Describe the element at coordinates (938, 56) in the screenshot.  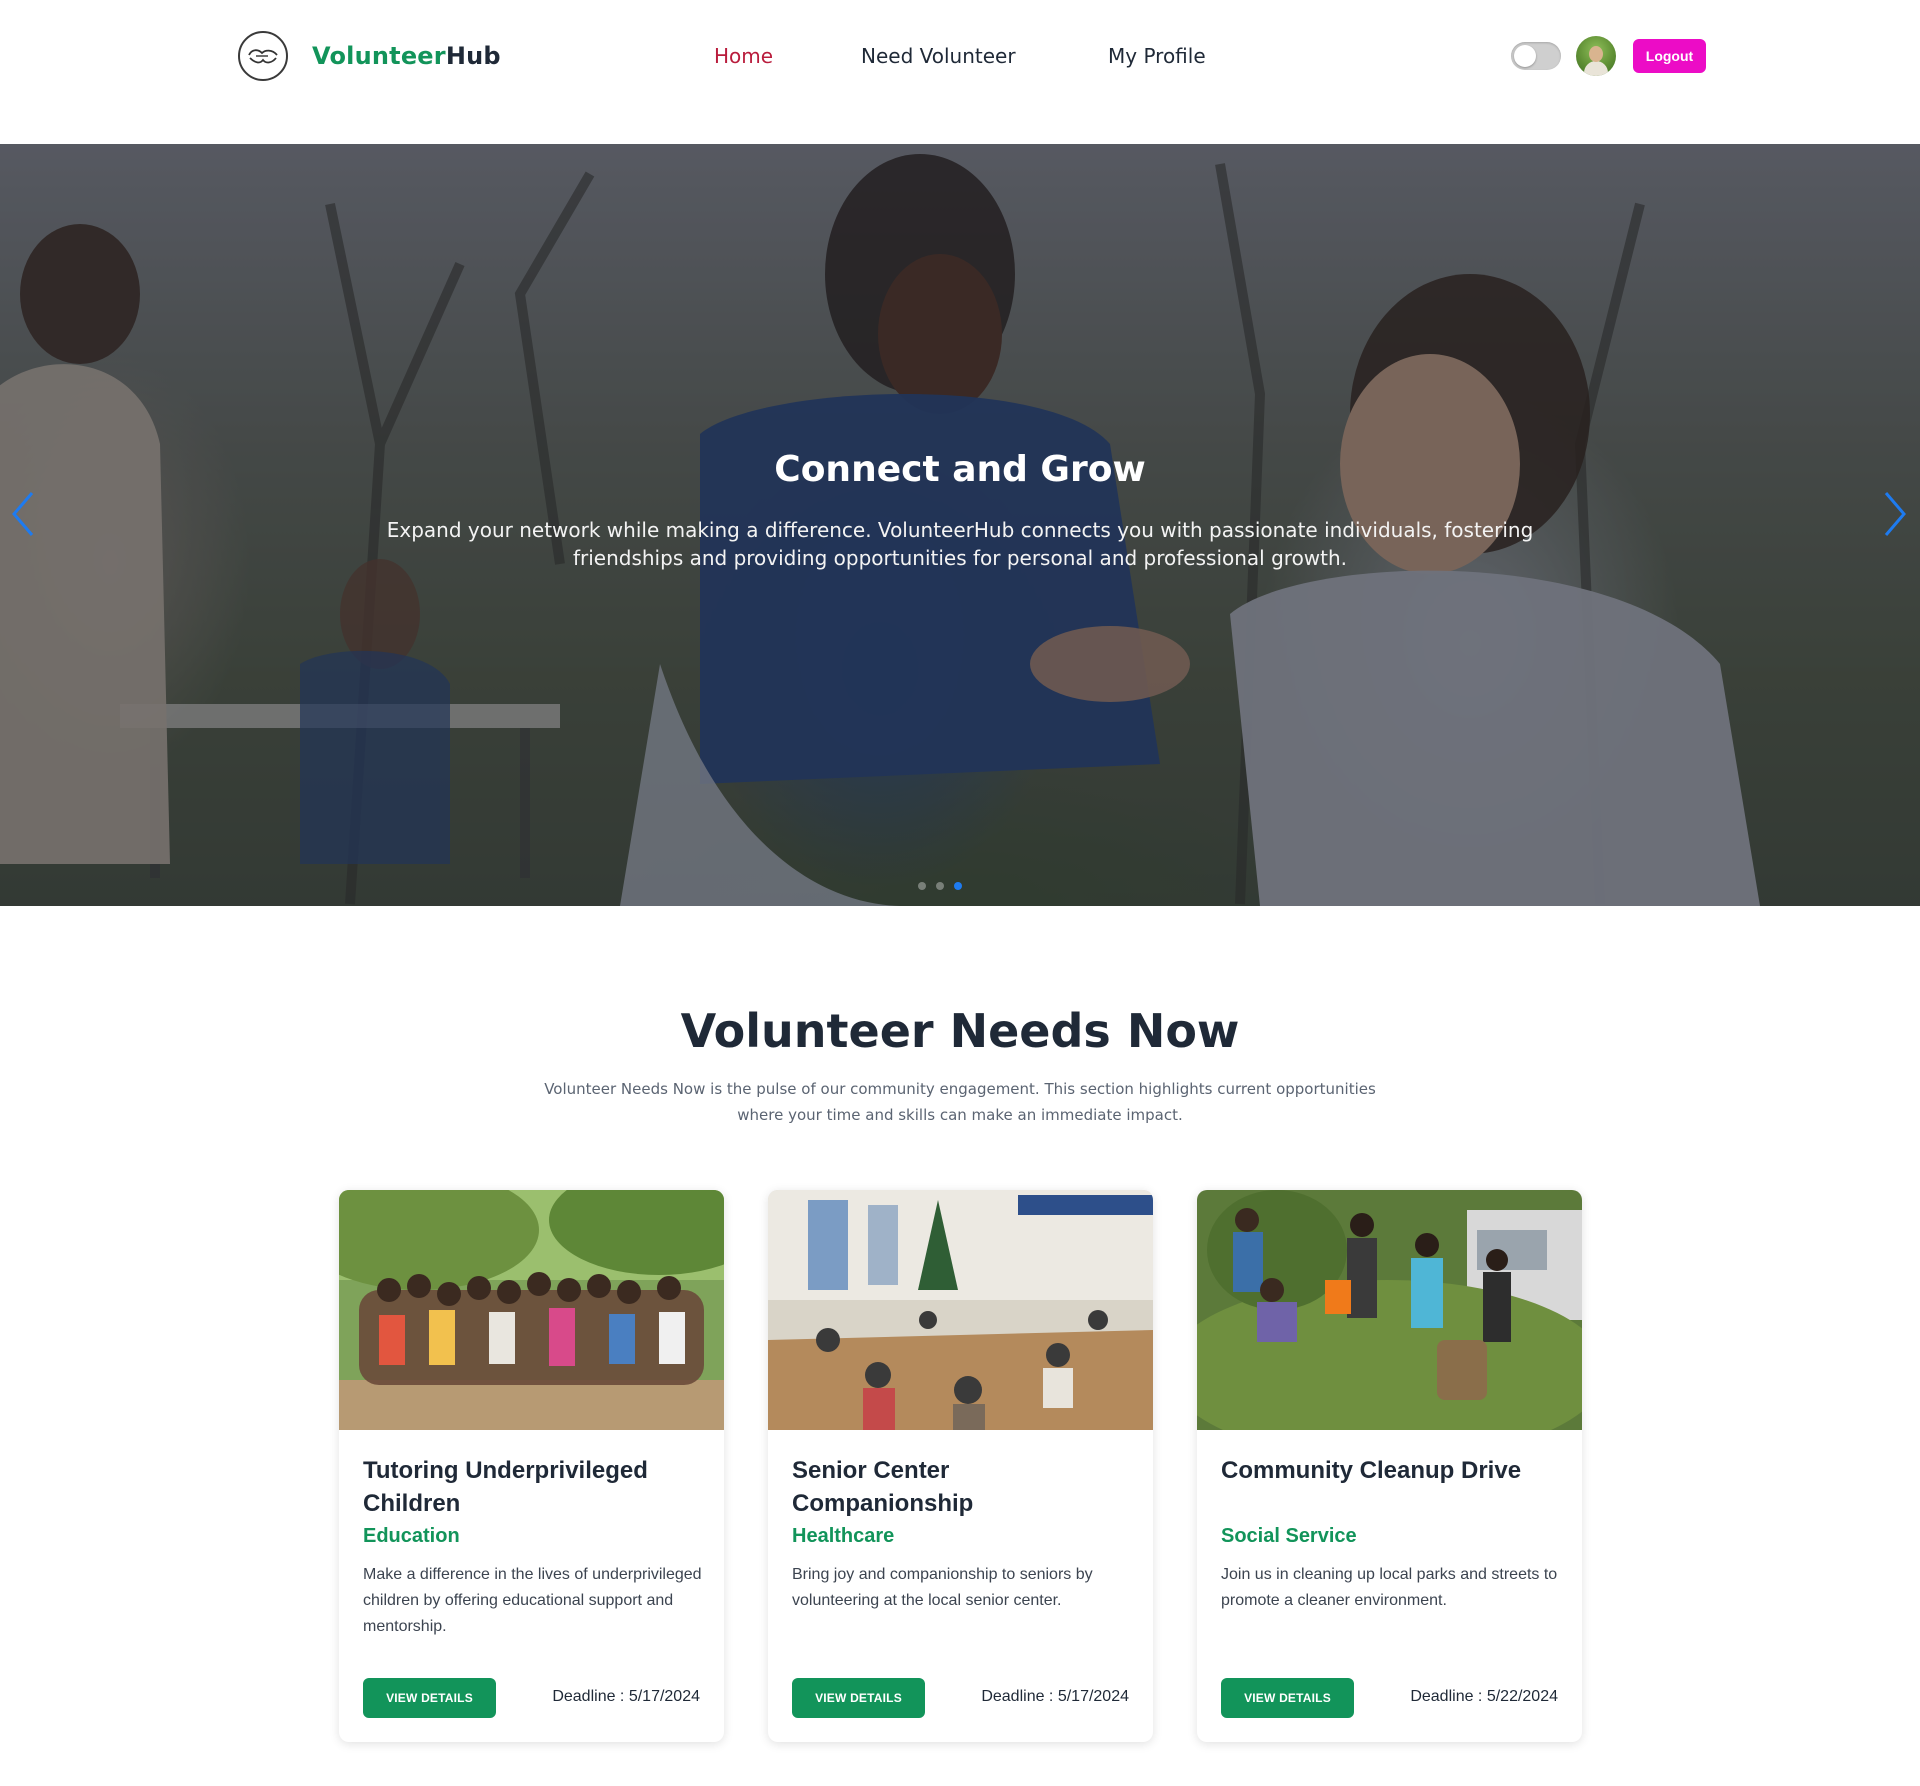
I see `nav-link-need-volunteer: Need Volunteer` at that location.